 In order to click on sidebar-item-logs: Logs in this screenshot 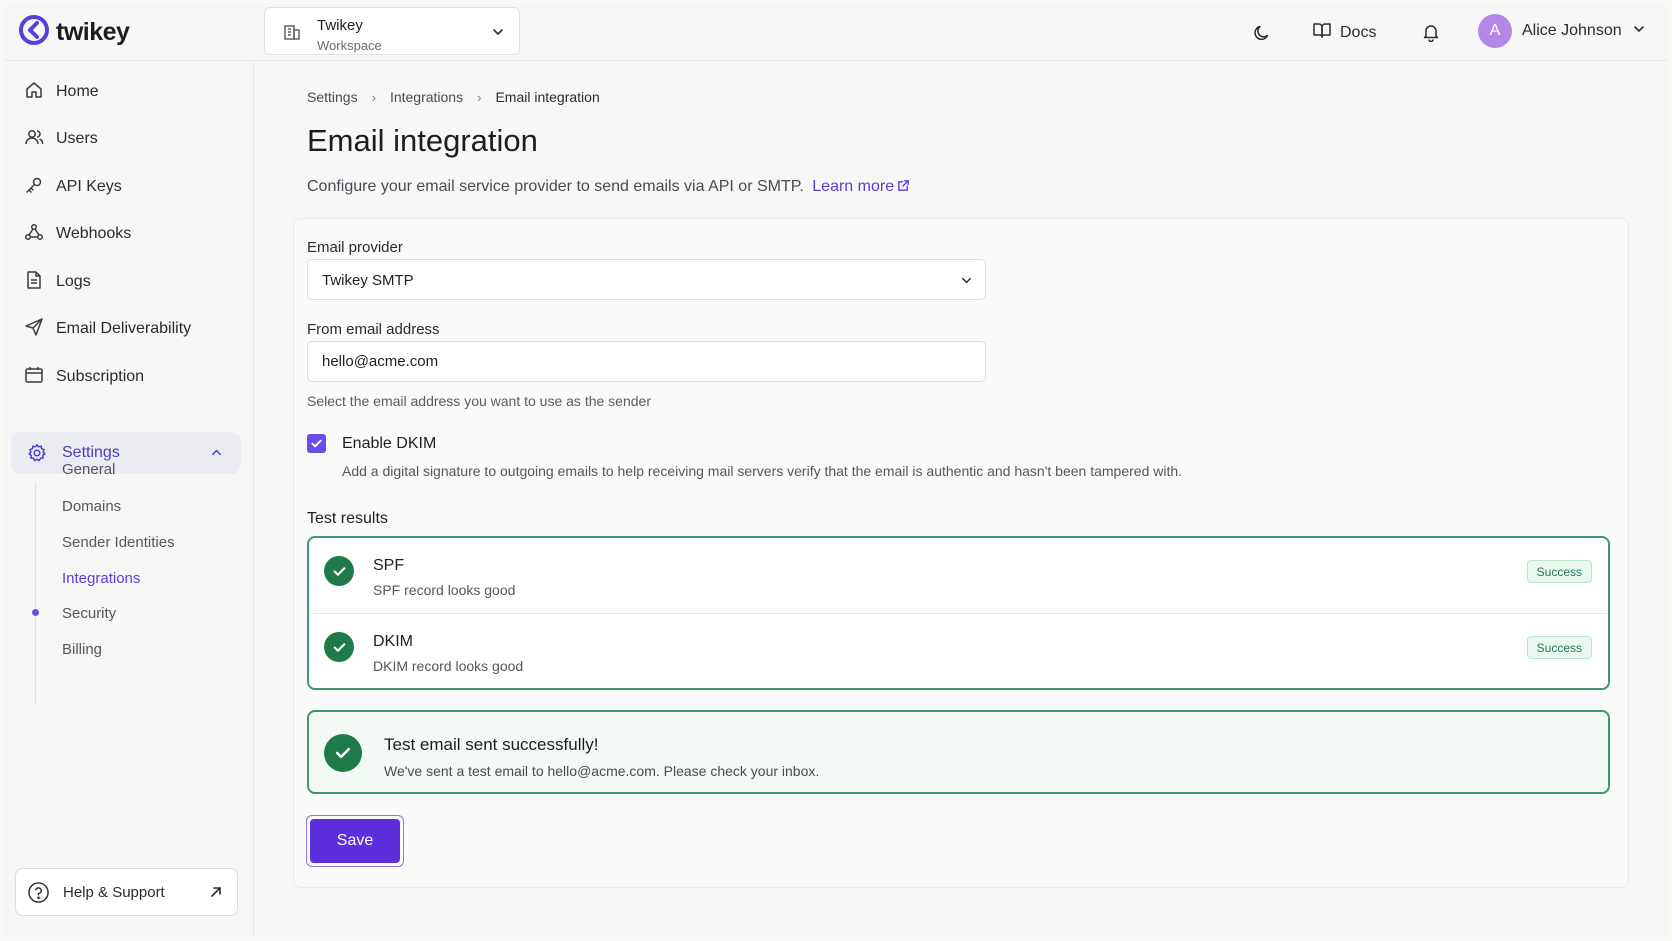, I will do `click(57, 282)`.